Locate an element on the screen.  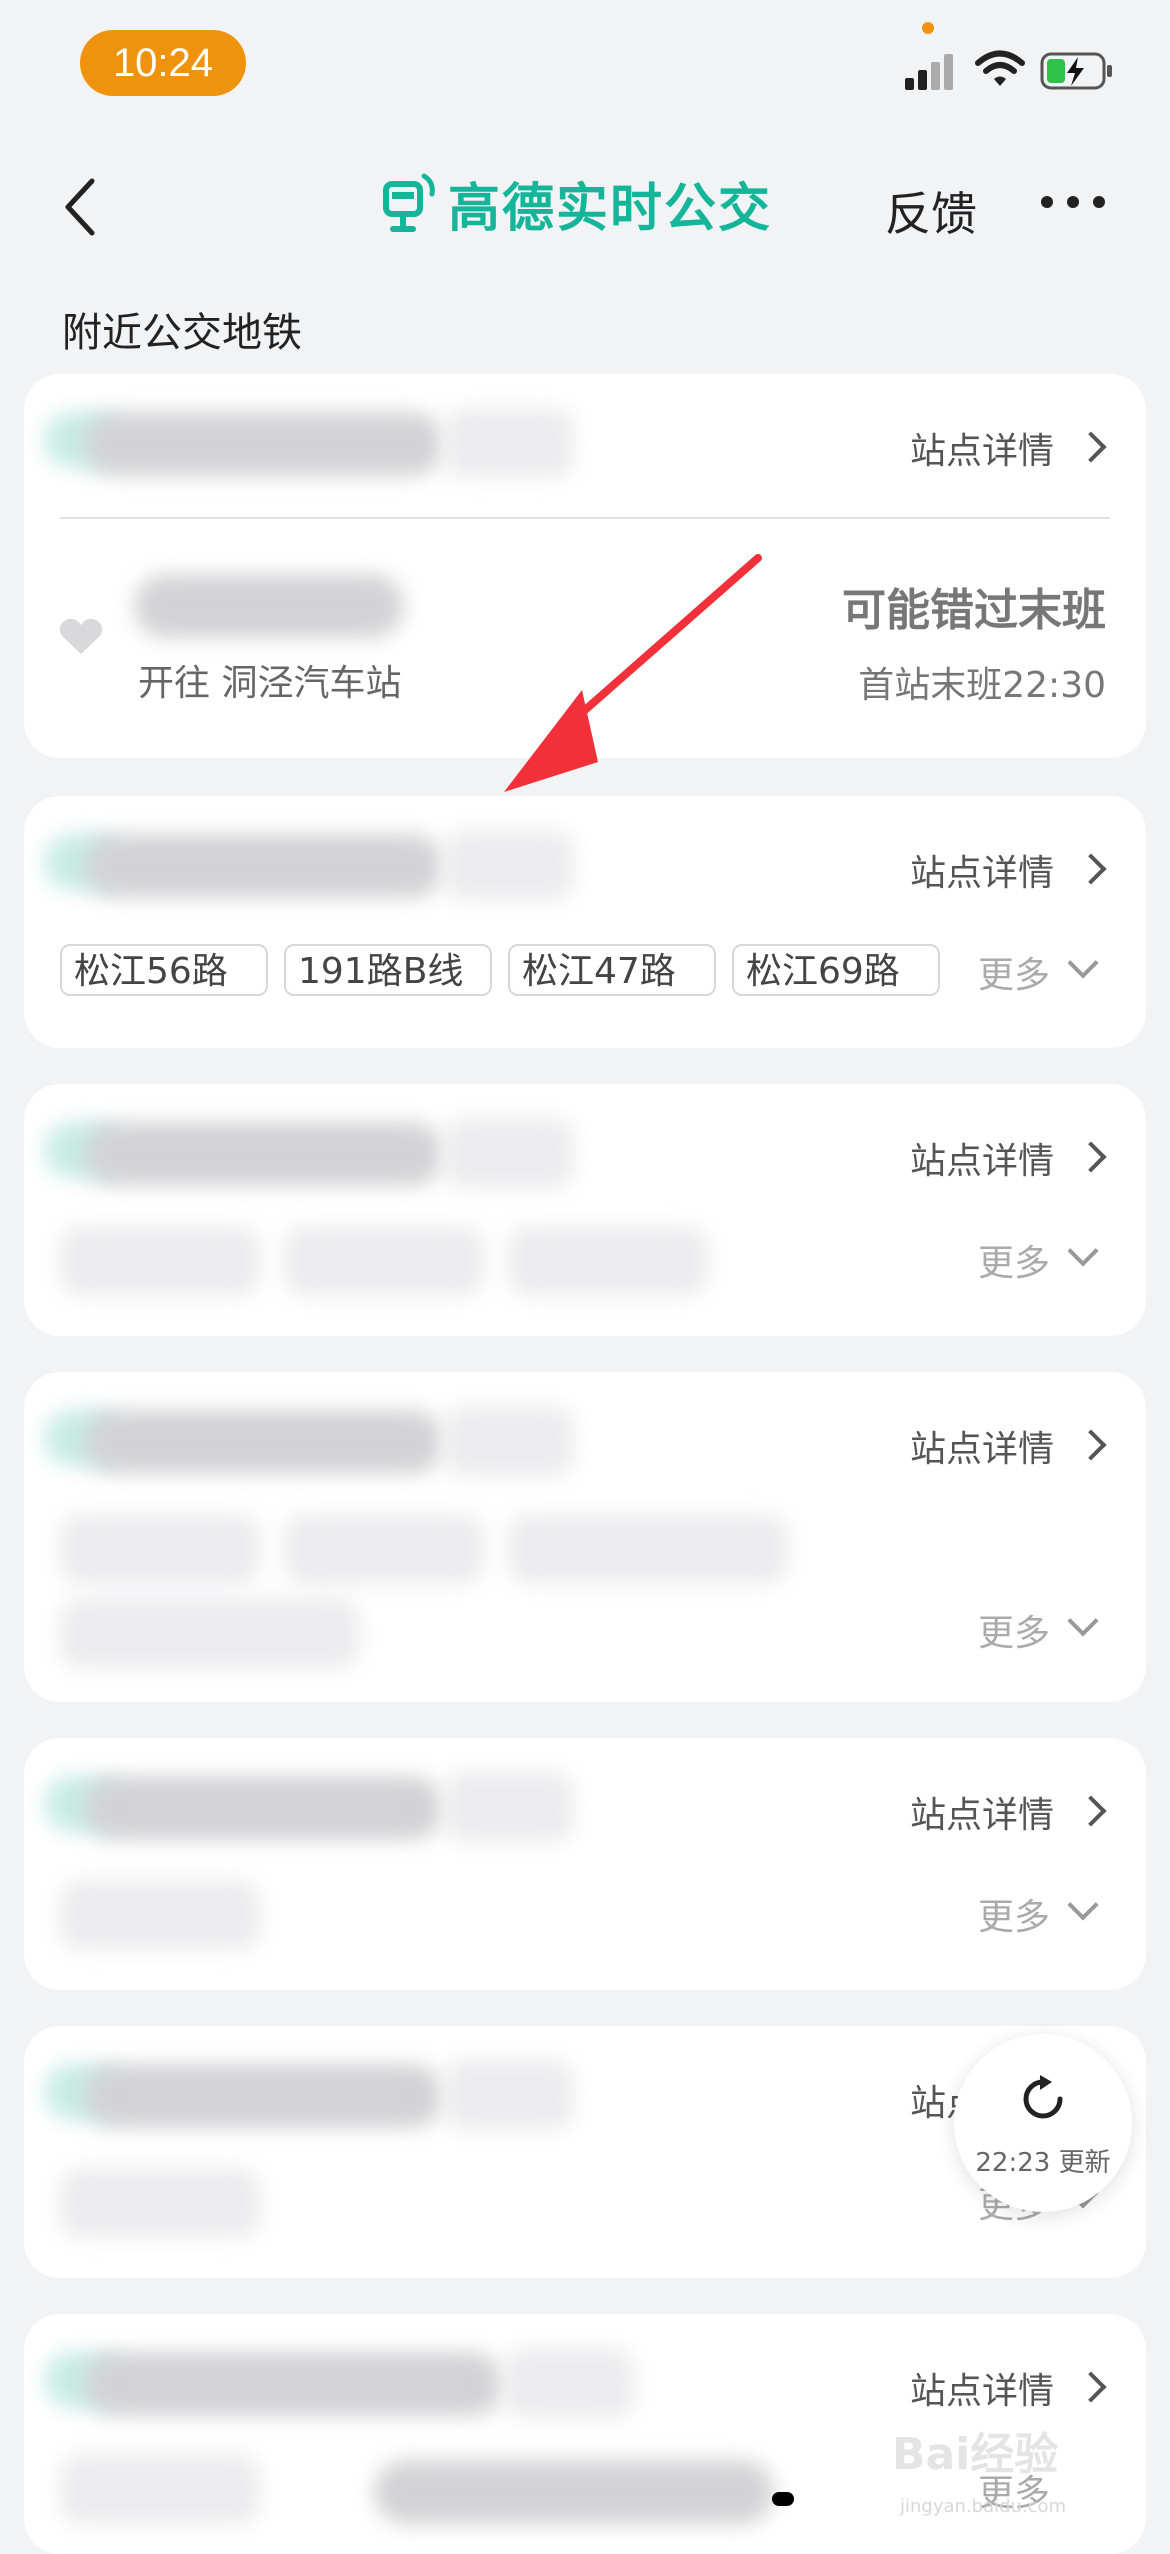
station-card: 站点详情 松江56路 191路B线 松江47路 松江69路 更多 is located at coordinates (585, 922).